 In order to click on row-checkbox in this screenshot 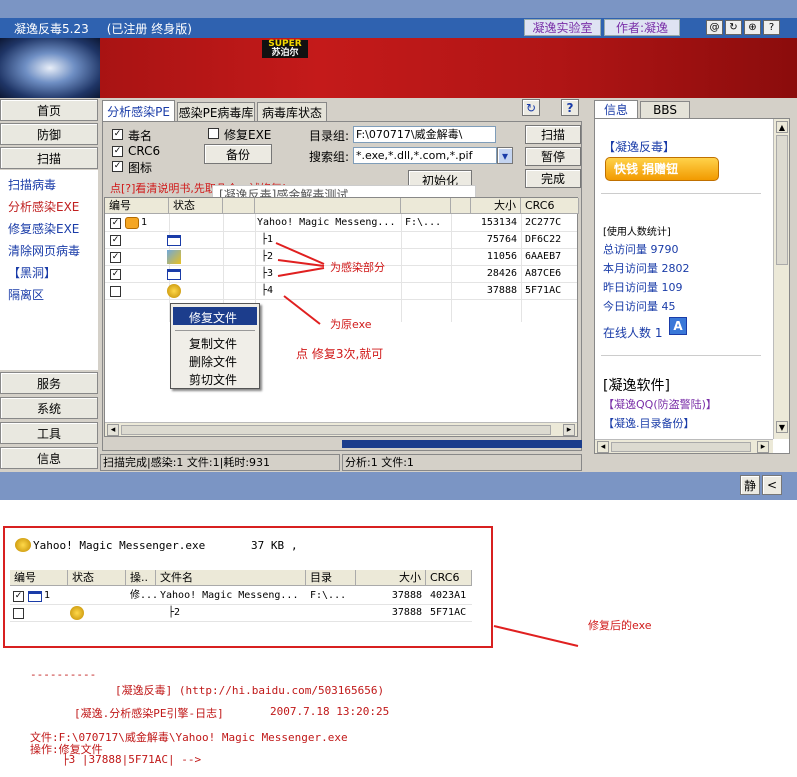, I will do `click(18, 613)`.